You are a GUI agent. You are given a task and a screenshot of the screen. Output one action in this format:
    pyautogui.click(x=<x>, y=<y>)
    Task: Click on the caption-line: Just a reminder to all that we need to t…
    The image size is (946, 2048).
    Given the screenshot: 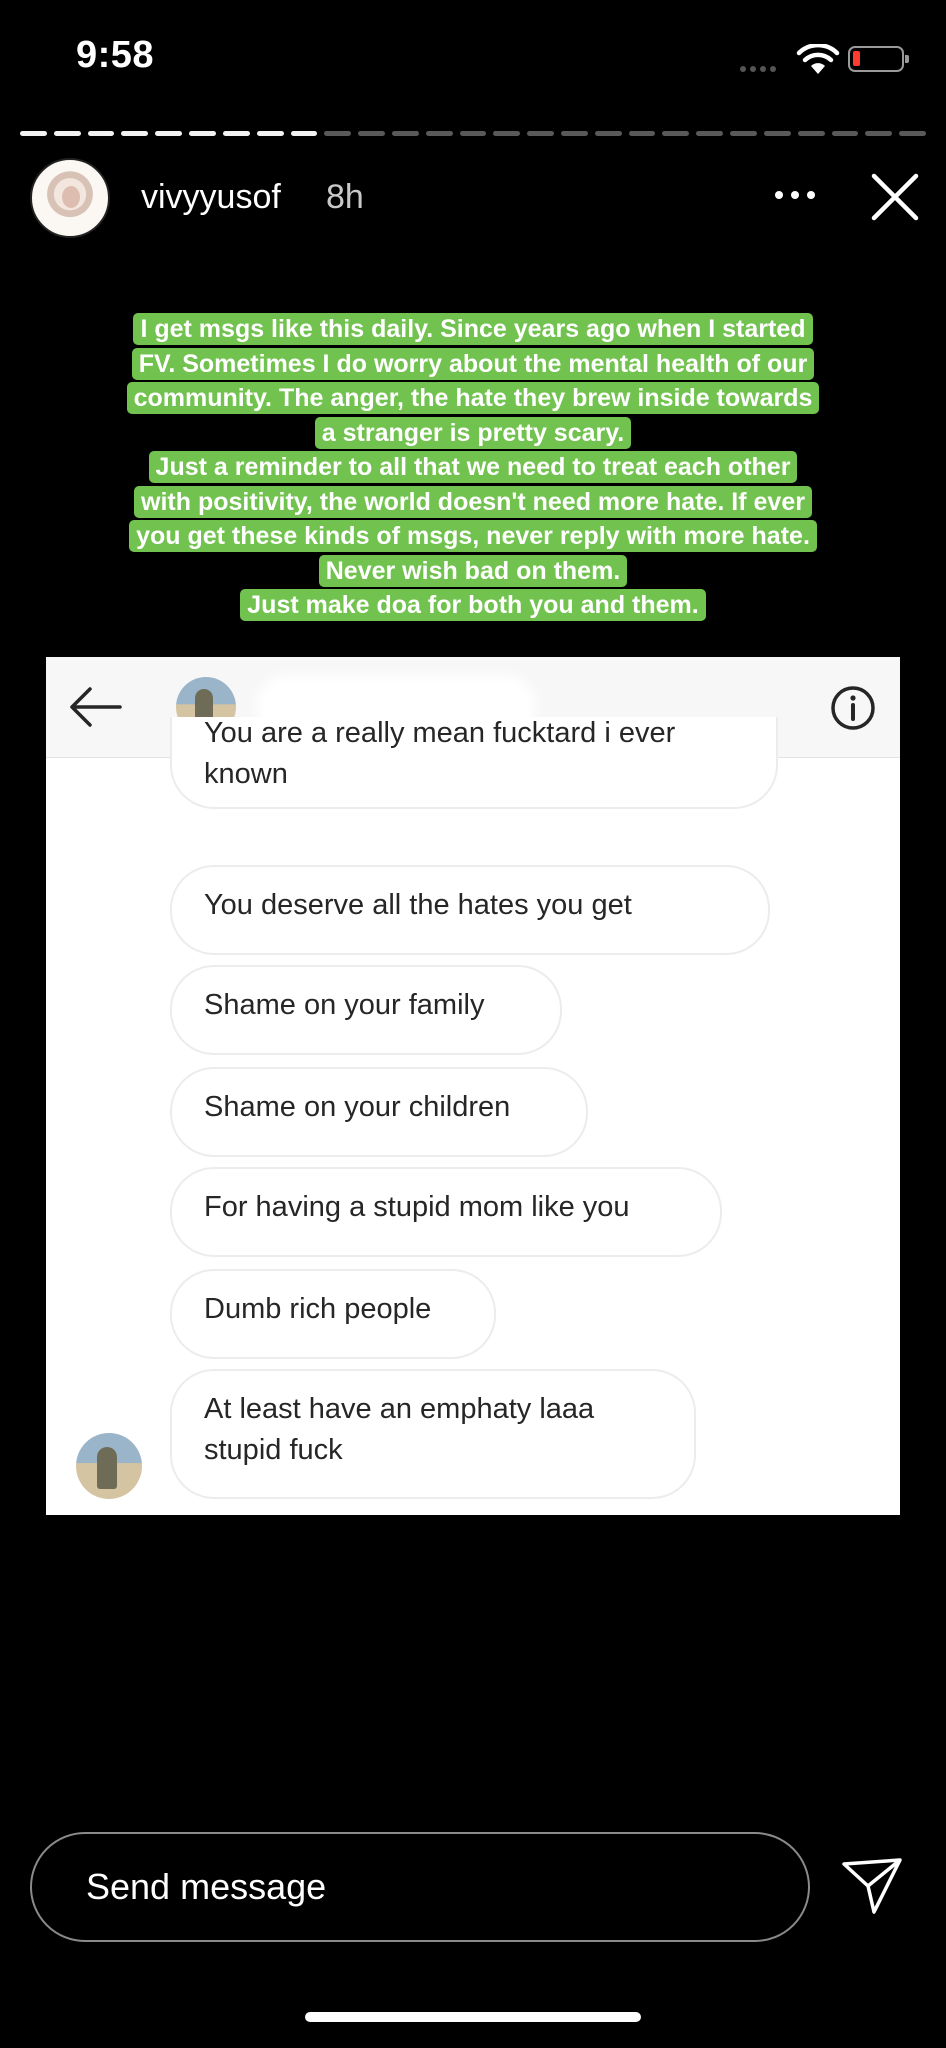 What is the action you would take?
    pyautogui.click(x=473, y=467)
    